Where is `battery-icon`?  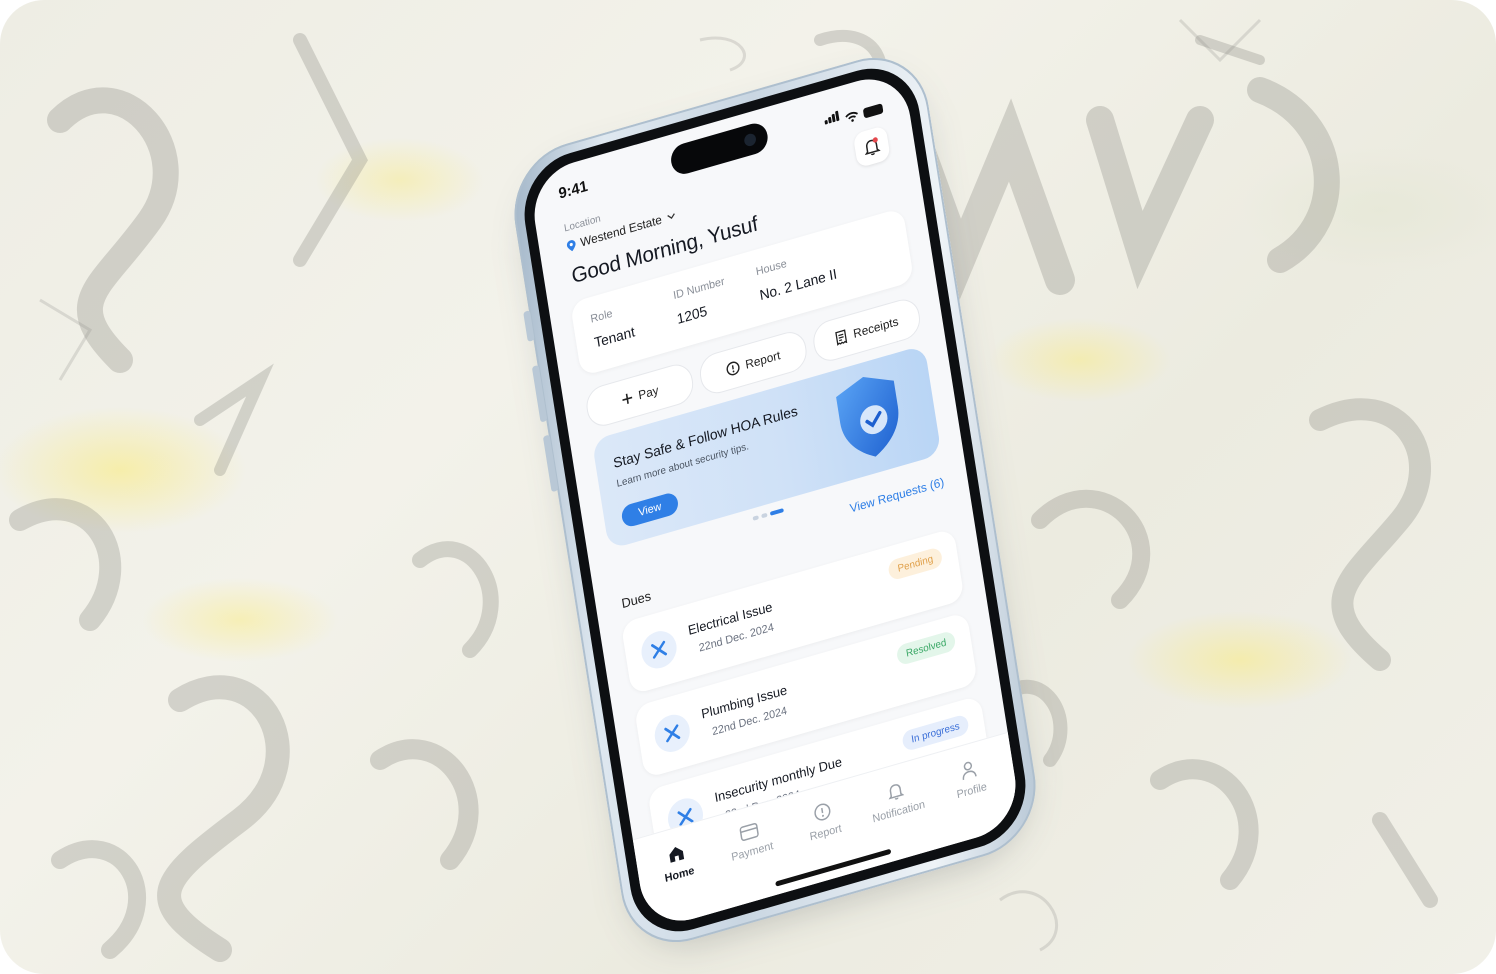 battery-icon is located at coordinates (873, 111).